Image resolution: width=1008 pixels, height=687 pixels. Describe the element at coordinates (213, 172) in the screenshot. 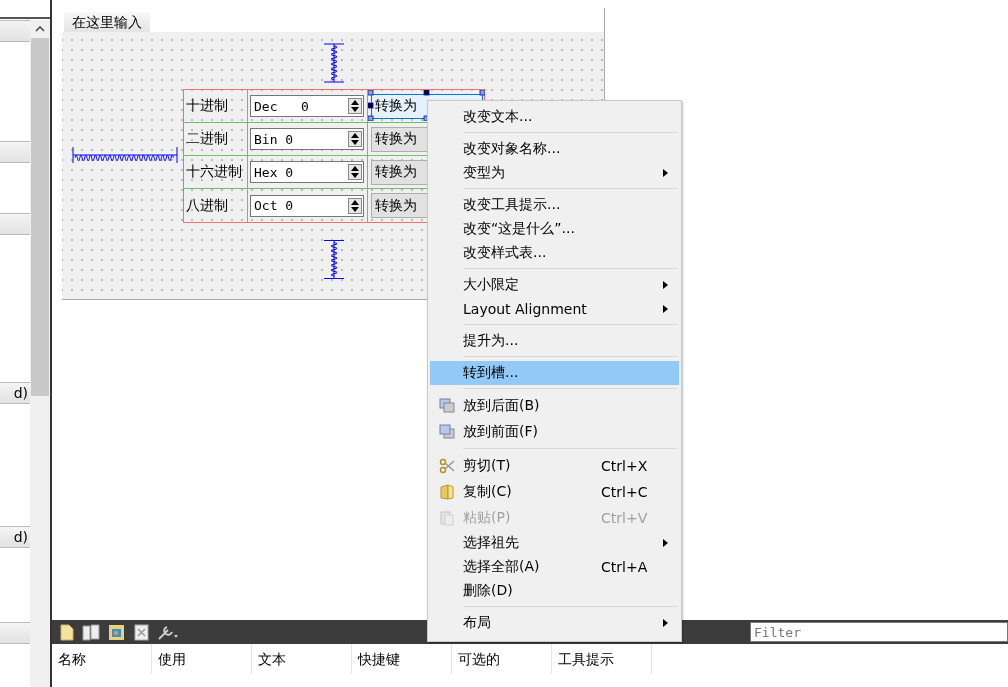

I see `field-label: 十六进制` at that location.